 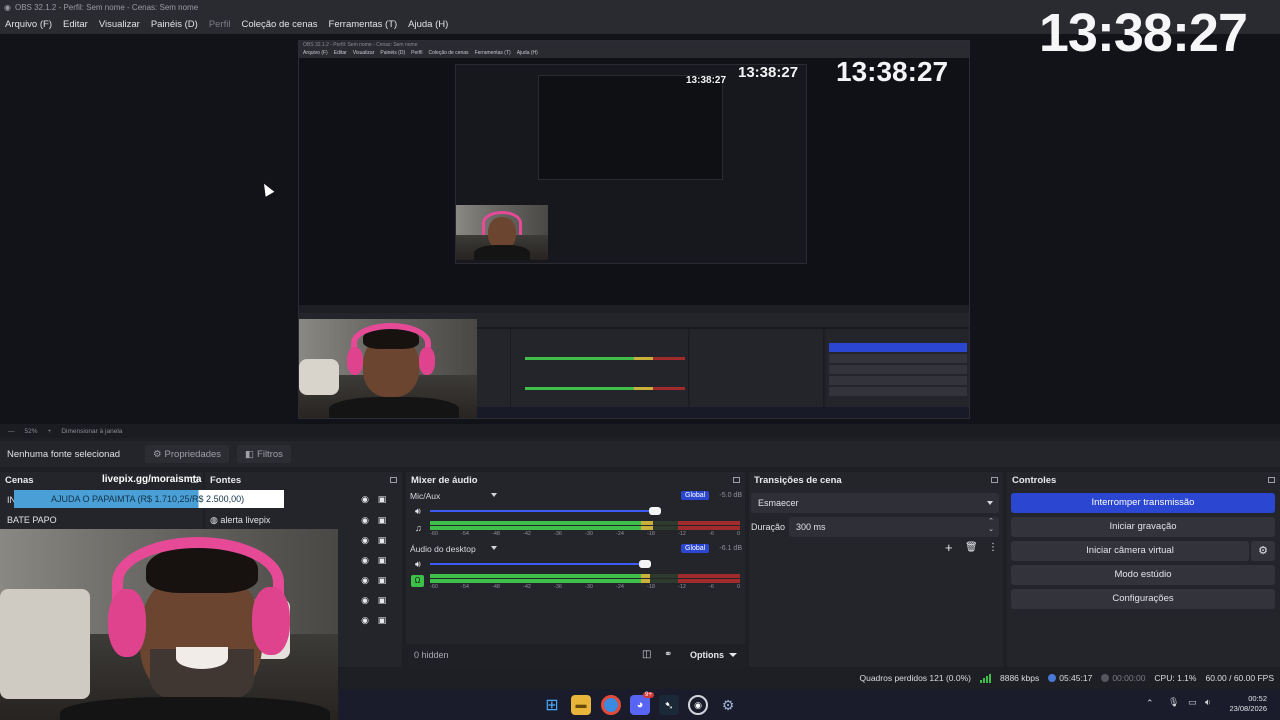 I want to click on source-item: ◍ alerta livepix, so click(x=240, y=520).